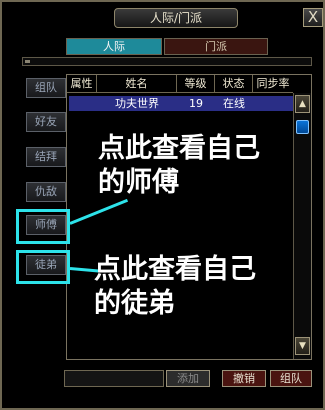 The image size is (325, 410). Describe the element at coordinates (302, 346) in the screenshot. I see `scroll-down-button: ▼` at that location.